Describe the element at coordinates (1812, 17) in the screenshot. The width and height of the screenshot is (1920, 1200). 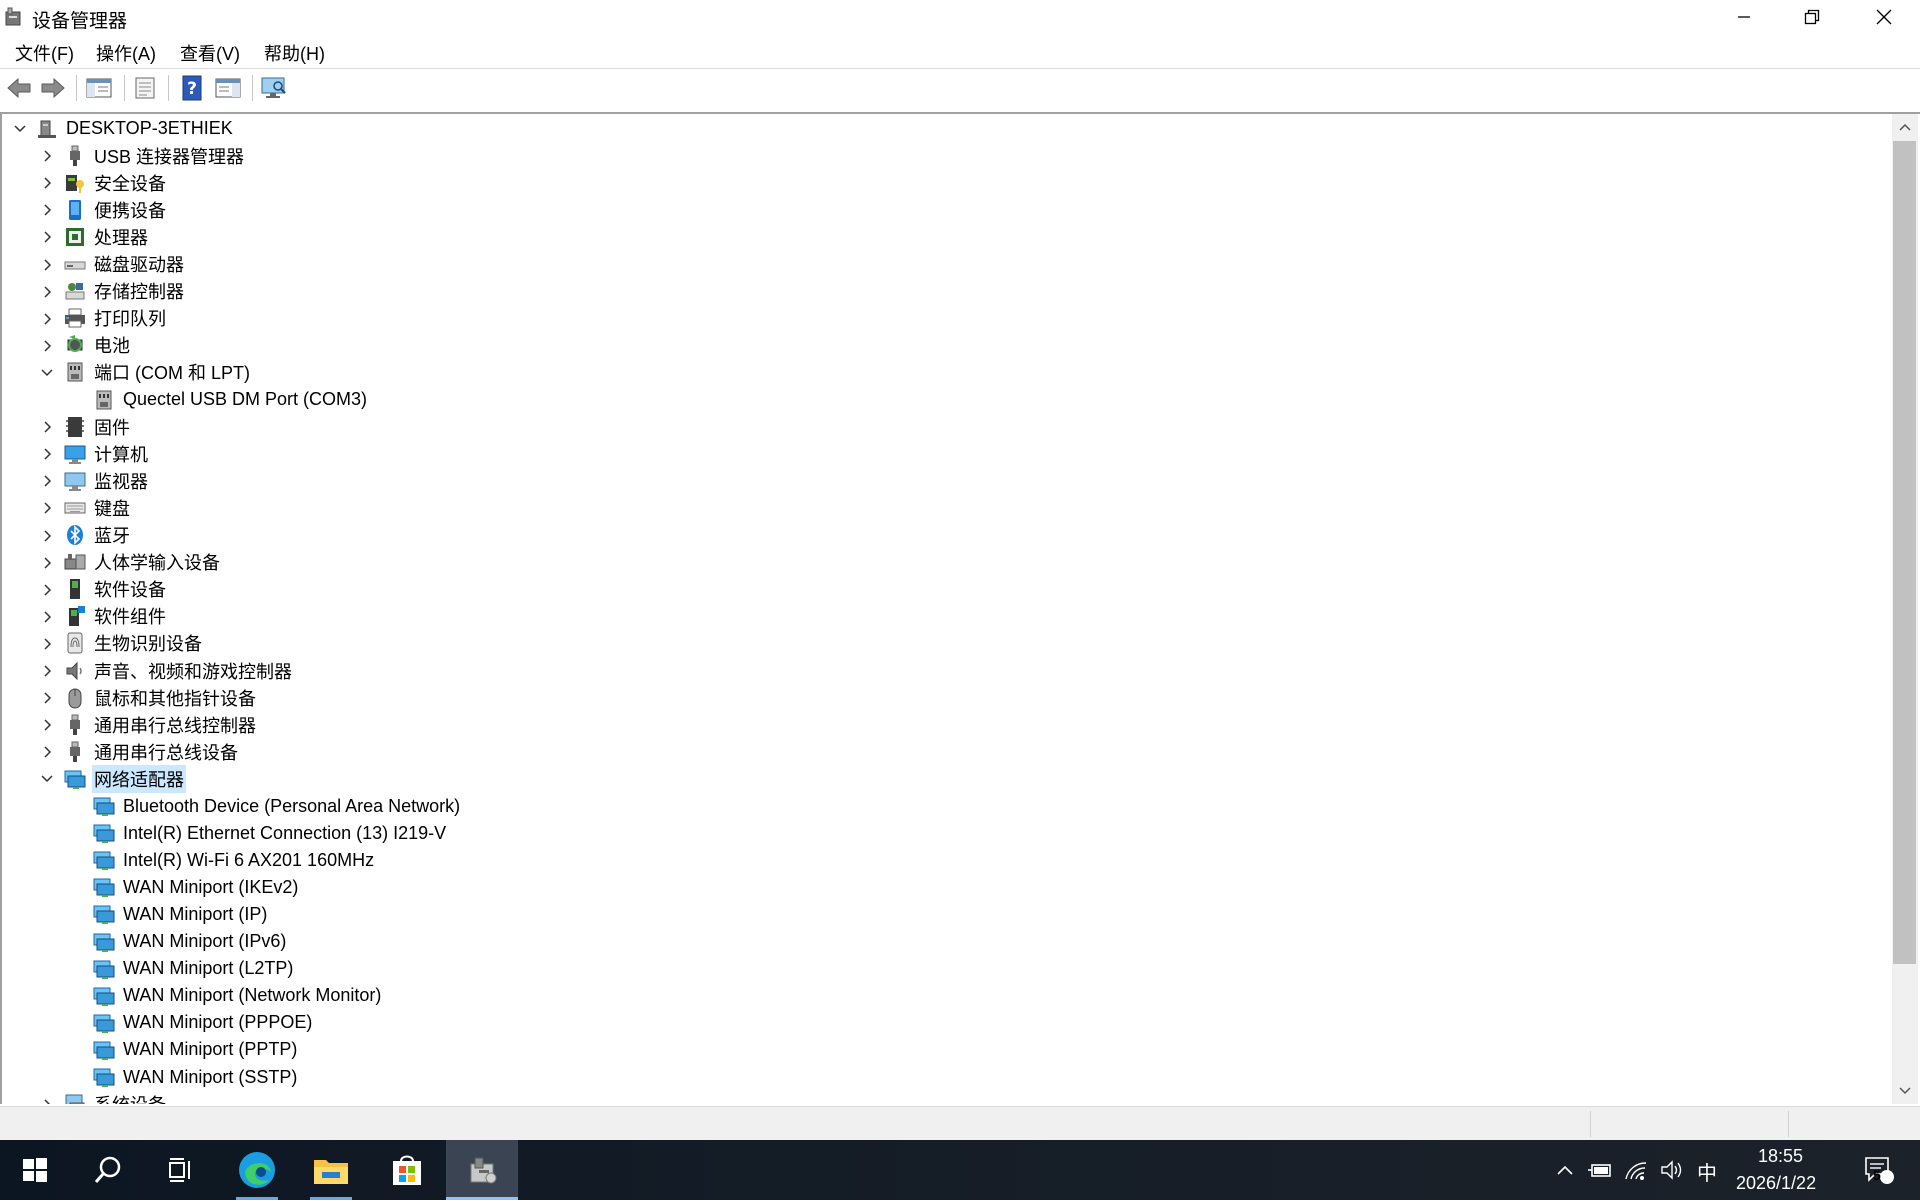
I see `restore-button` at that location.